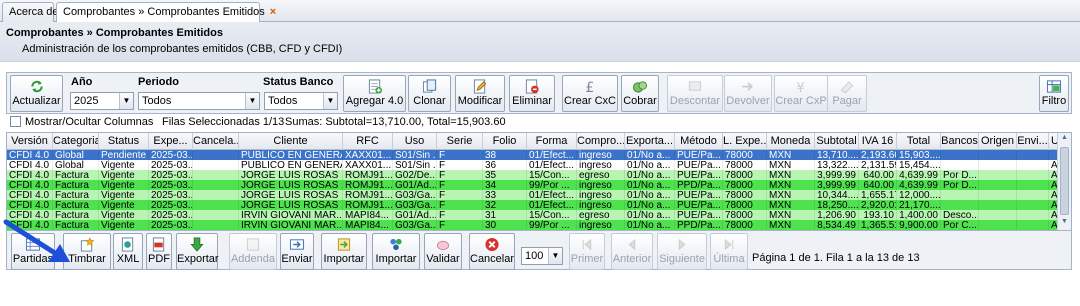 This screenshot has width=1080, height=306. Describe the element at coordinates (81, 123) in the screenshot. I see `info-row: Mostrar/Ocultar Columnas` at that location.